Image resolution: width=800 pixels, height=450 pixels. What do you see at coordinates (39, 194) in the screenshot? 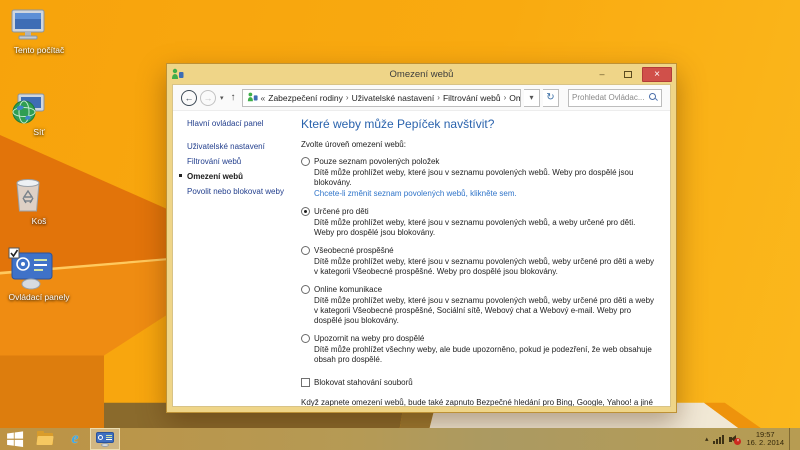
I see `recycle-bin-icon` at bounding box center [39, 194].